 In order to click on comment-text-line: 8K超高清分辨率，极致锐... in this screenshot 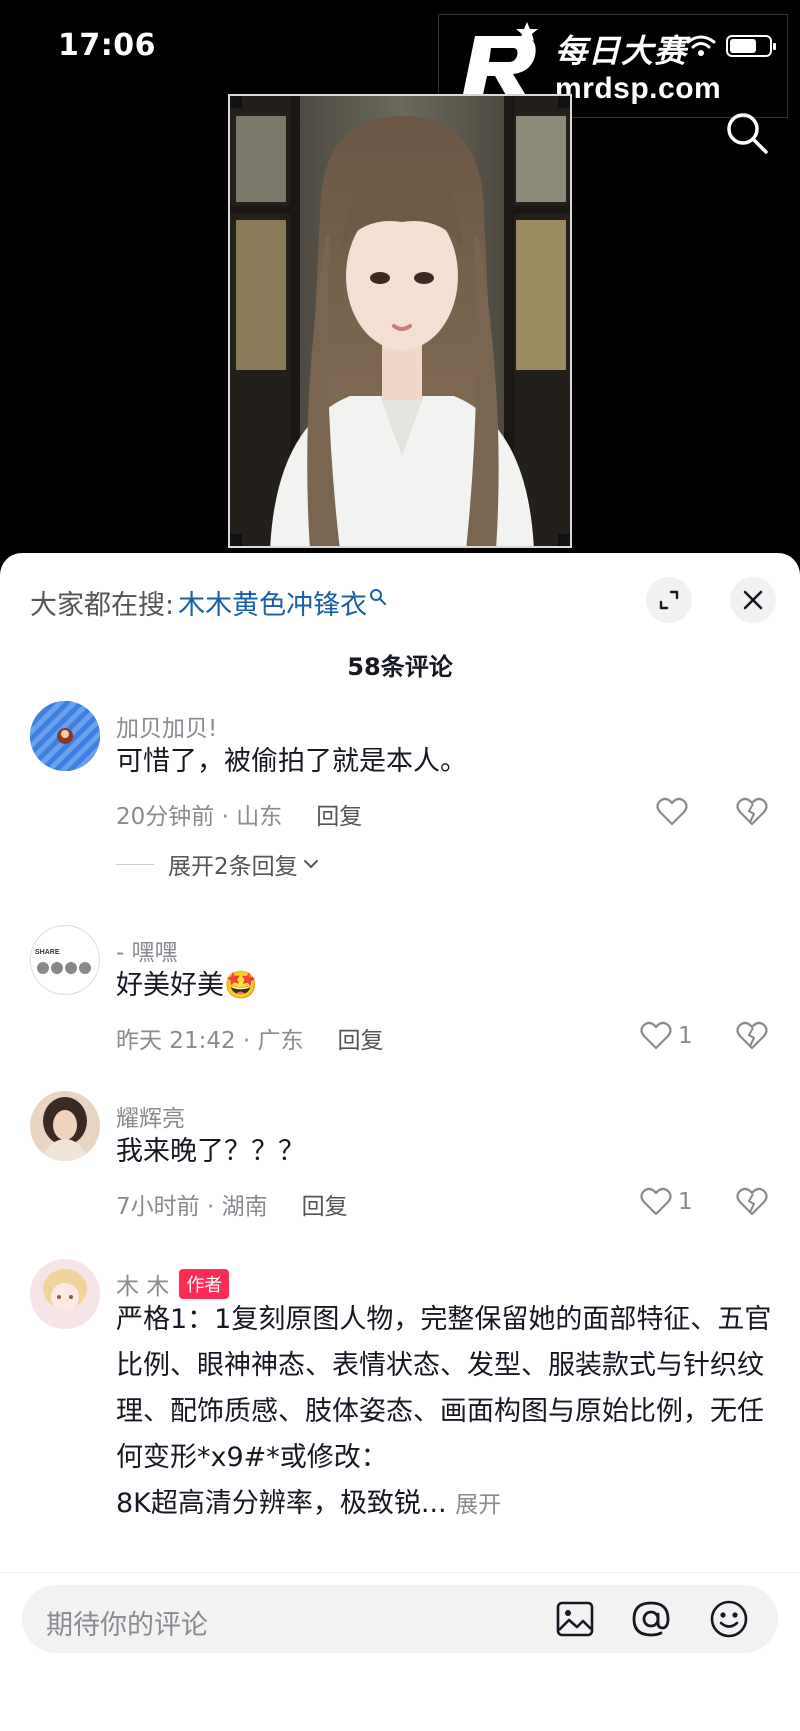, I will do `click(281, 1503)`.